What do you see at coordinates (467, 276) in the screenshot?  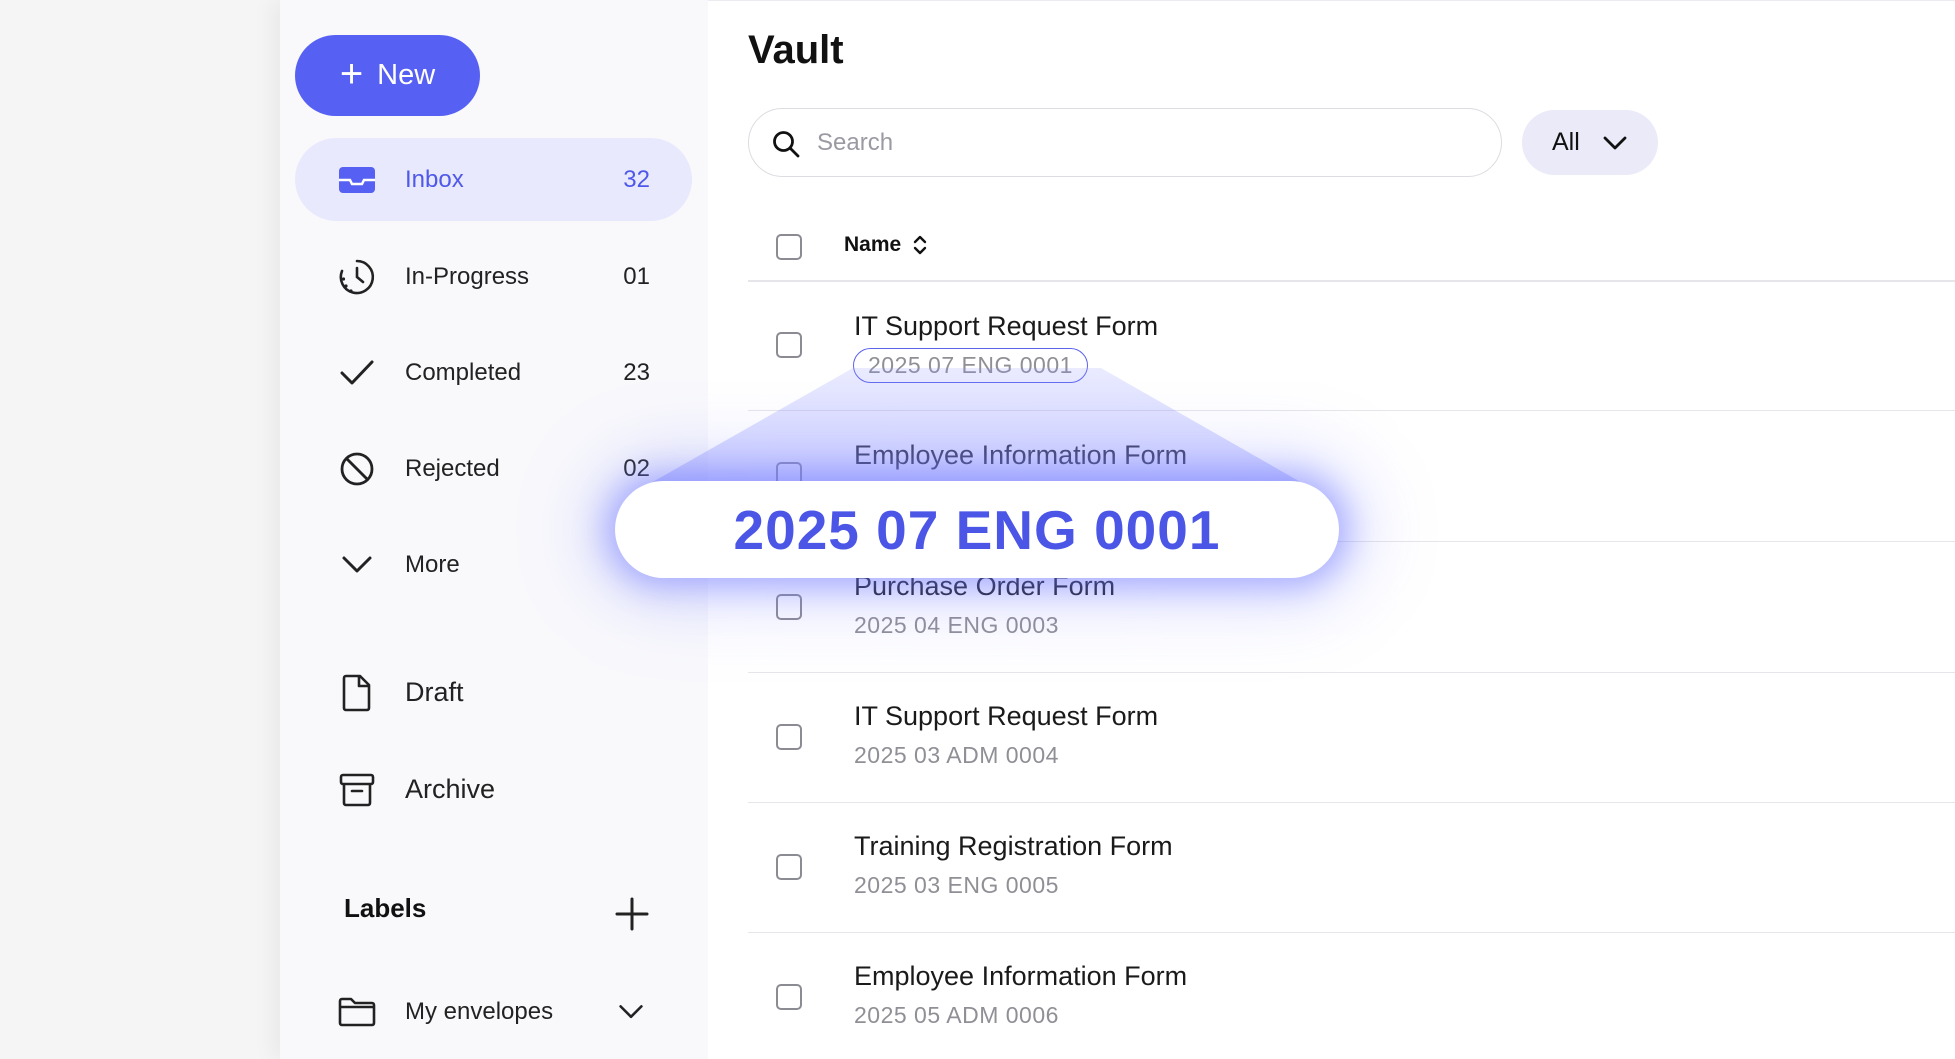 I see `sidebar-item-label: In-Progress` at bounding box center [467, 276].